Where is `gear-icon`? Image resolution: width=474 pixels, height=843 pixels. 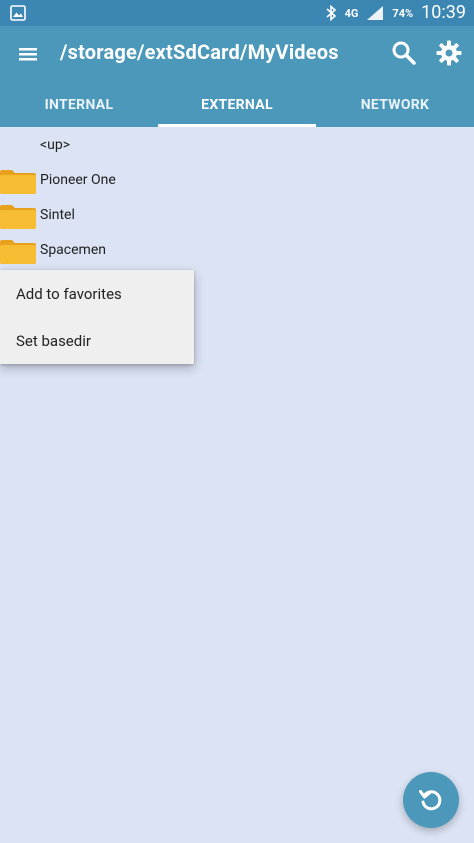 gear-icon is located at coordinates (449, 53).